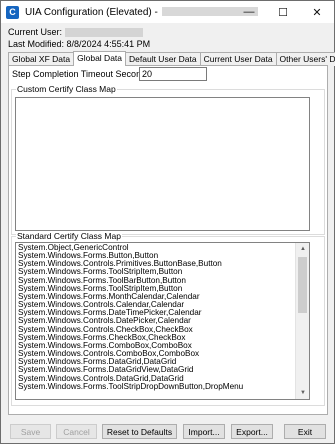  I want to click on window-title: UIA Configuration (Elevated) -, so click(141, 12).